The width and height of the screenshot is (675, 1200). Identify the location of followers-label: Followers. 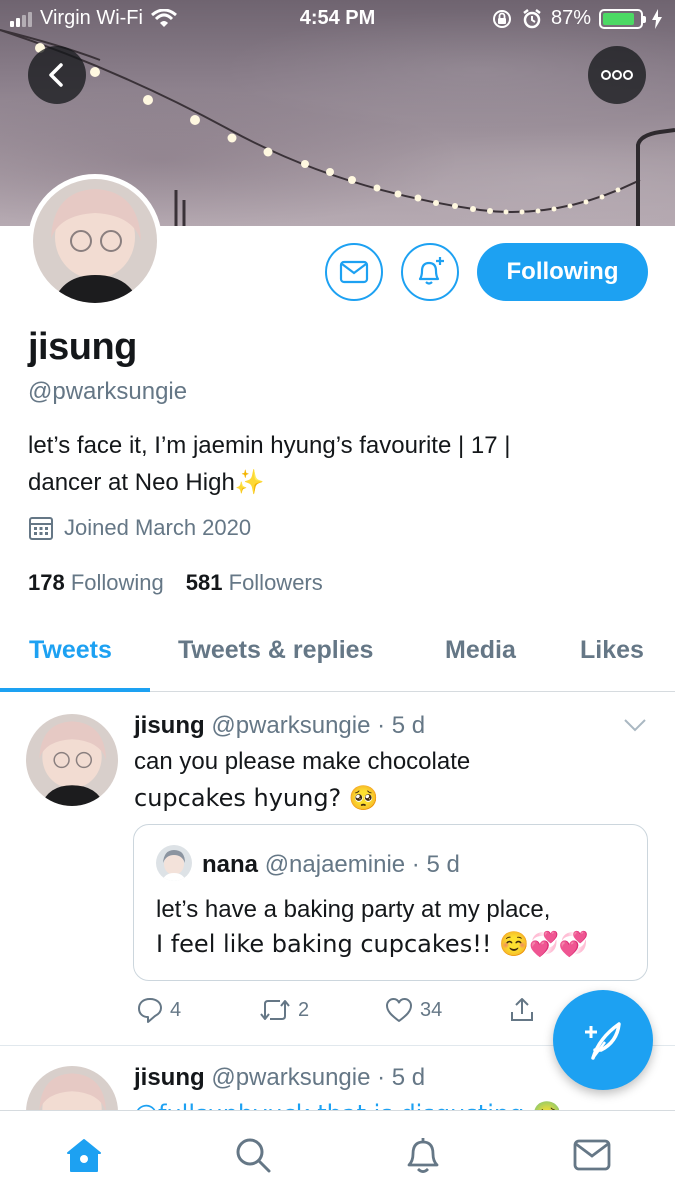
(275, 582).